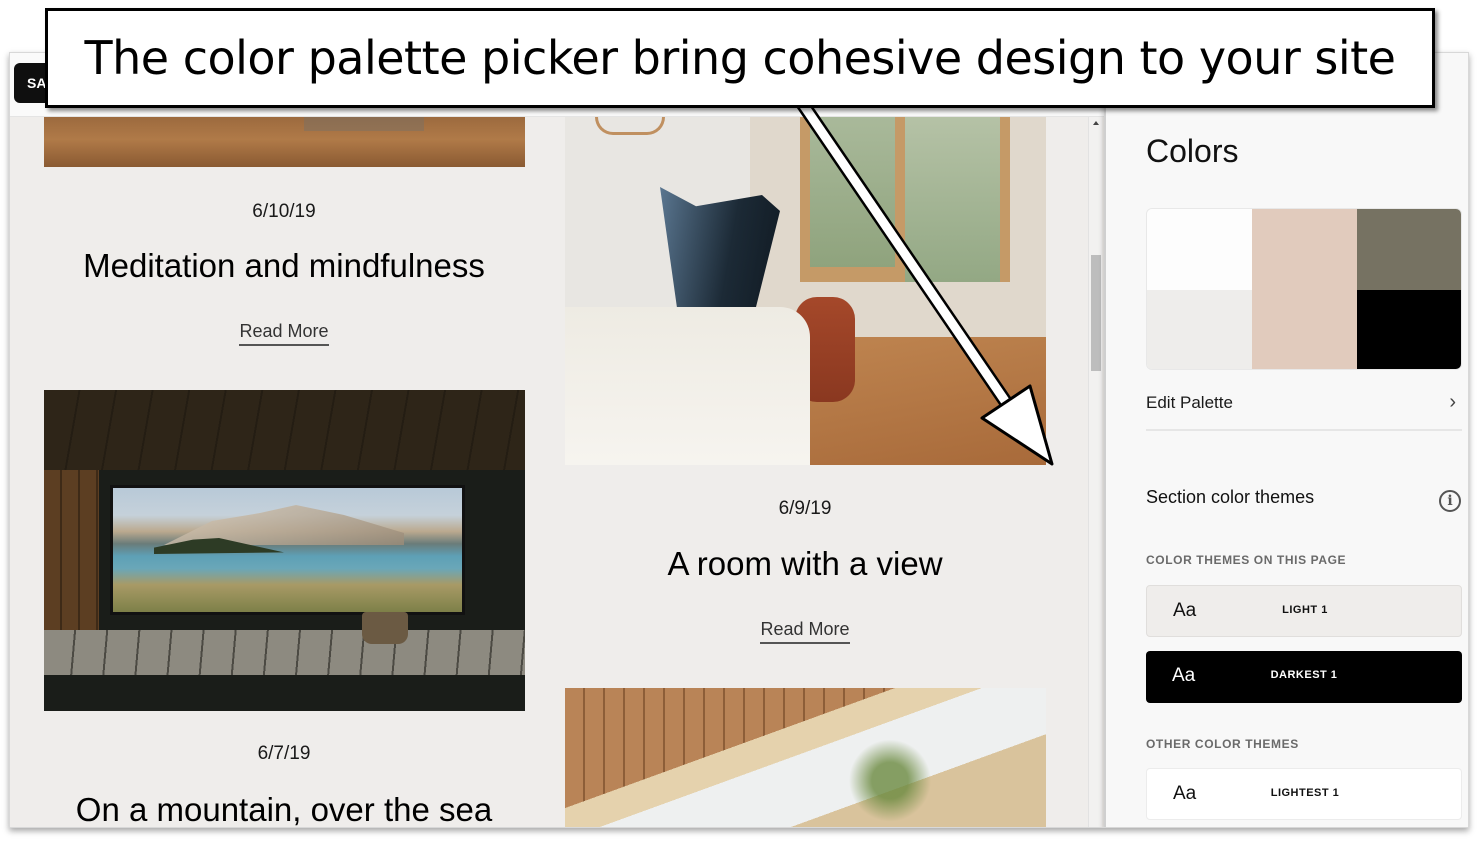  I want to click on theme-name: LIGHT 1, so click(1305, 610).